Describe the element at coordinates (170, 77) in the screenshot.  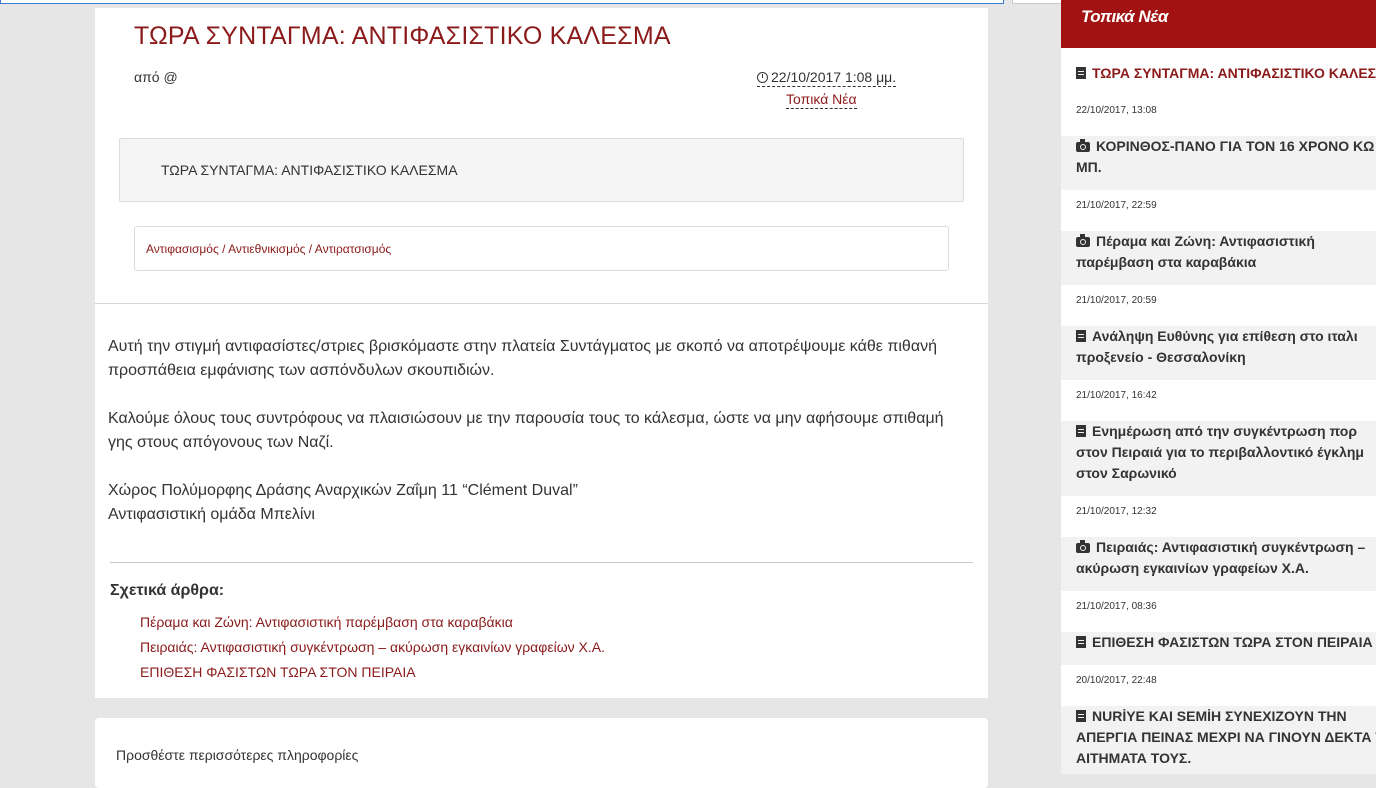
I see `author-link: @` at that location.